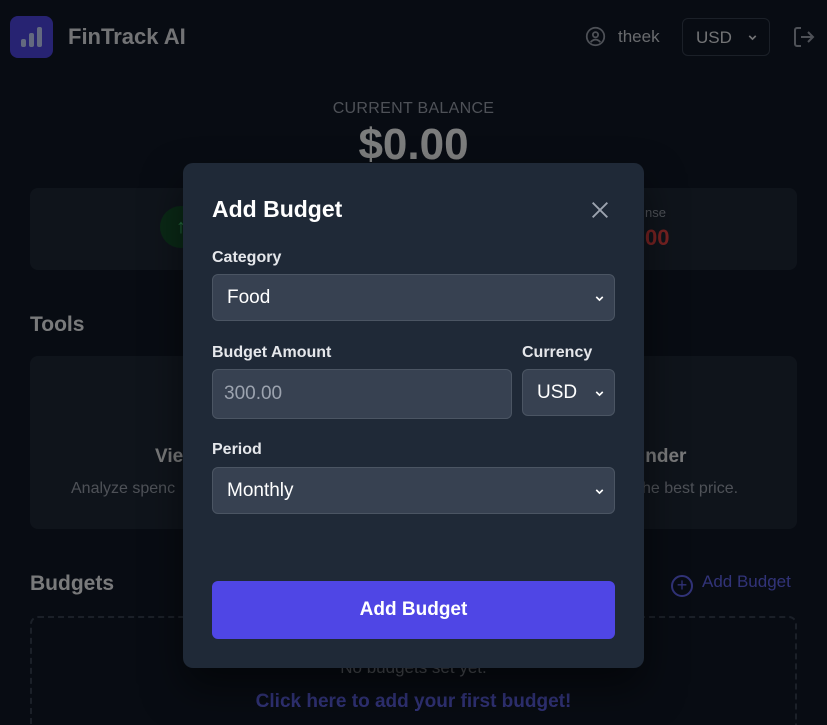 The height and width of the screenshot is (725, 827). I want to click on budget-amount-placeholder: 300.00, so click(253, 393).